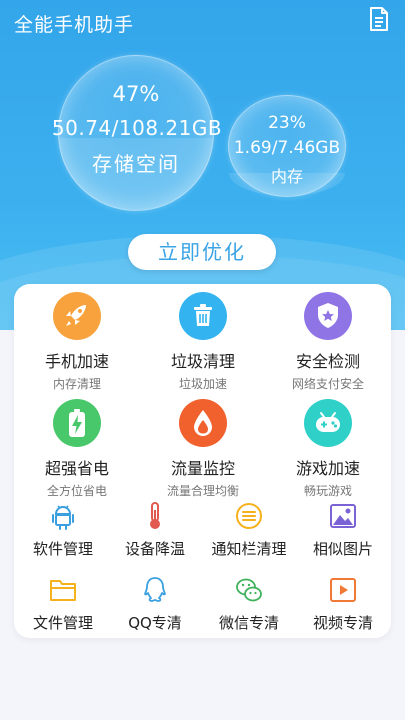 This screenshot has height=720, width=405. What do you see at coordinates (328, 449) in the screenshot?
I see `feature-game-boost: 游戏加速 畅玩游戏` at bounding box center [328, 449].